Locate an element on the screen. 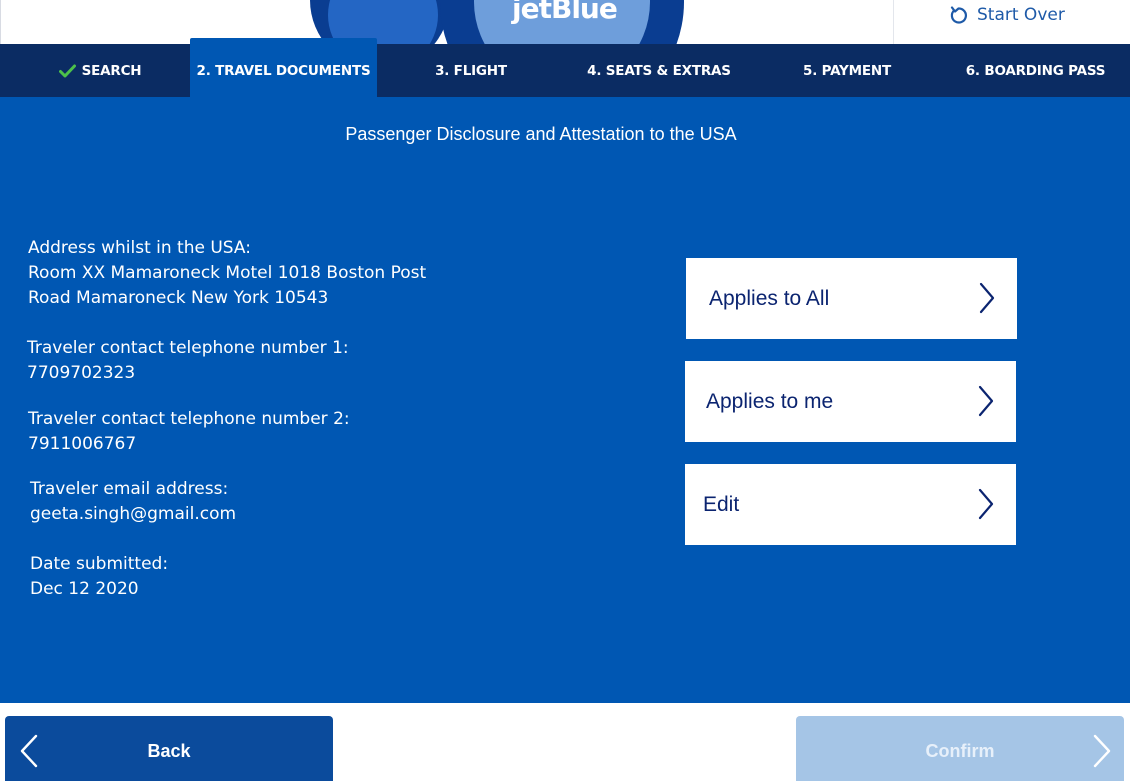 The height and width of the screenshot is (781, 1130). back-button: Back is located at coordinates (169, 748).